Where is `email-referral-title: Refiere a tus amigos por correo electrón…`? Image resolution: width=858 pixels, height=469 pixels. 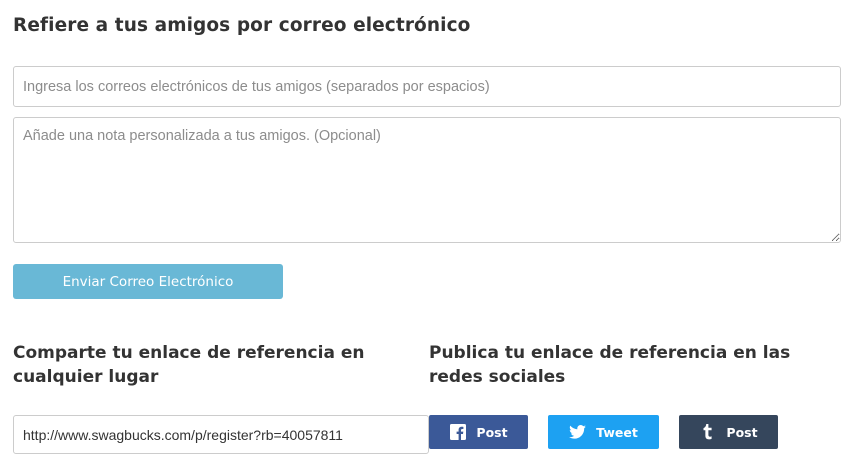
email-referral-title: Refiere a tus amigos por correo electrón… is located at coordinates (242, 25).